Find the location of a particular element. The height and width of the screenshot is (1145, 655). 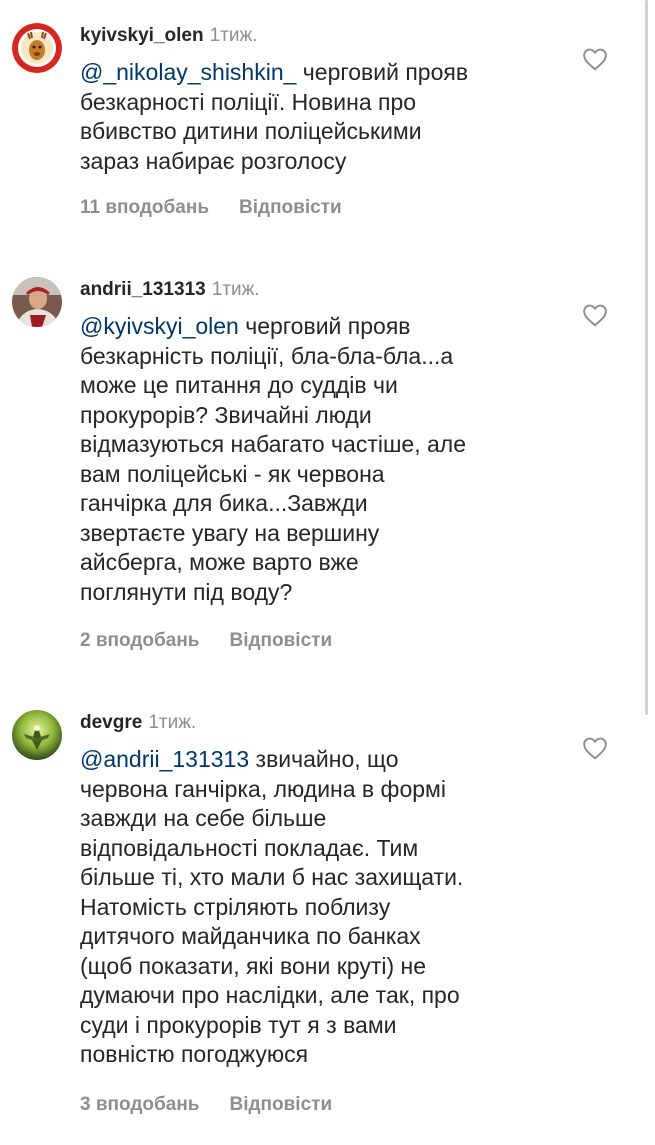

comment-line: @kyivskyi_olen черговий прояв is located at coordinates (245, 326).